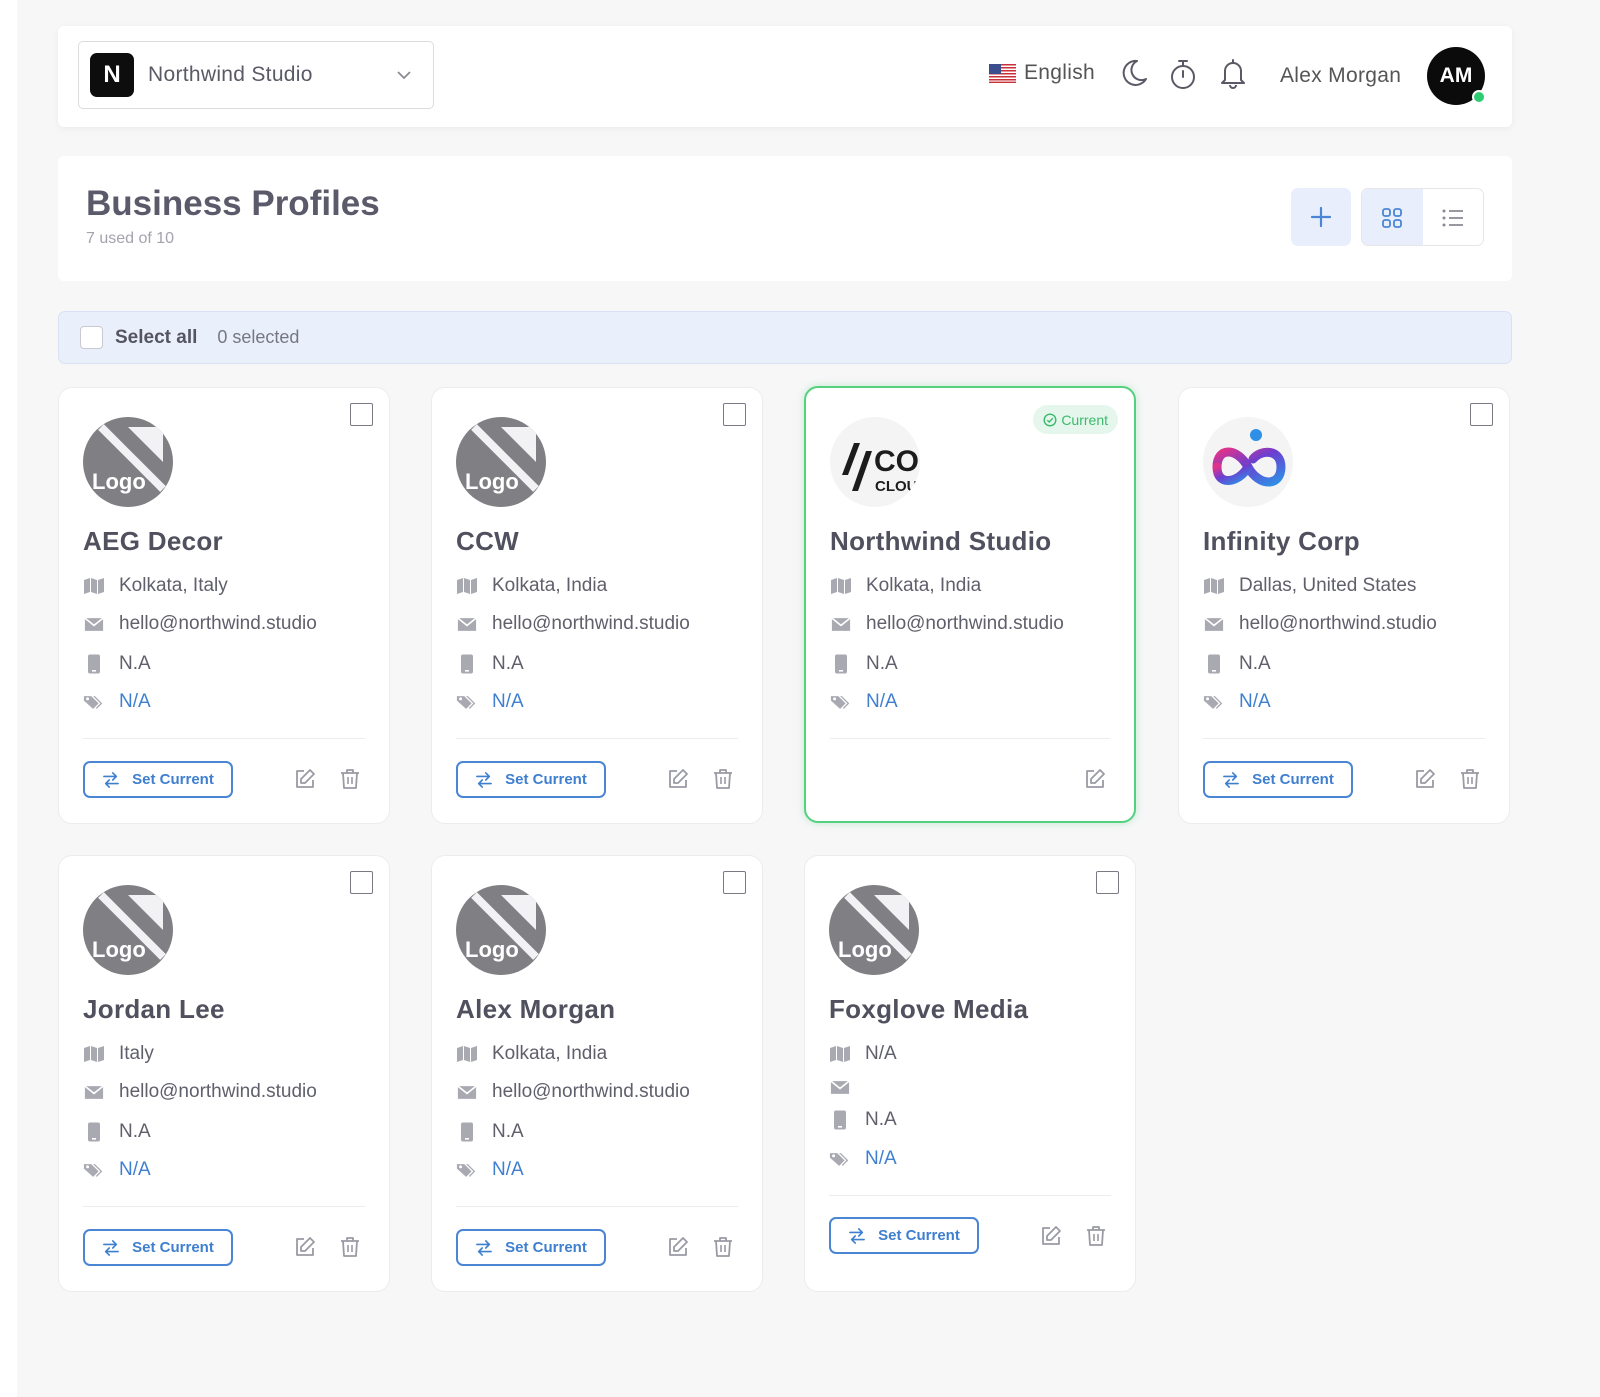 The image size is (1600, 1397). Describe the element at coordinates (1281, 541) in the screenshot. I see `profile-name: Infinity Corp` at that location.